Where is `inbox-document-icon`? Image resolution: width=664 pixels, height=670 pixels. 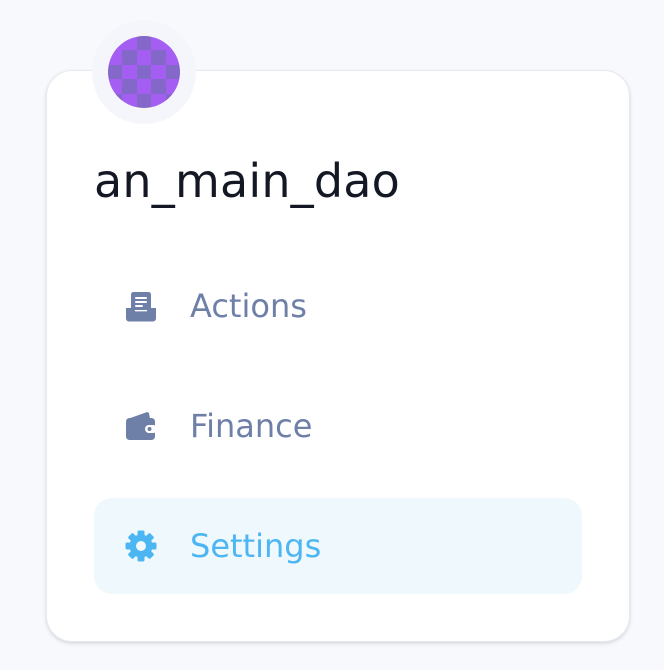 inbox-document-icon is located at coordinates (141, 306).